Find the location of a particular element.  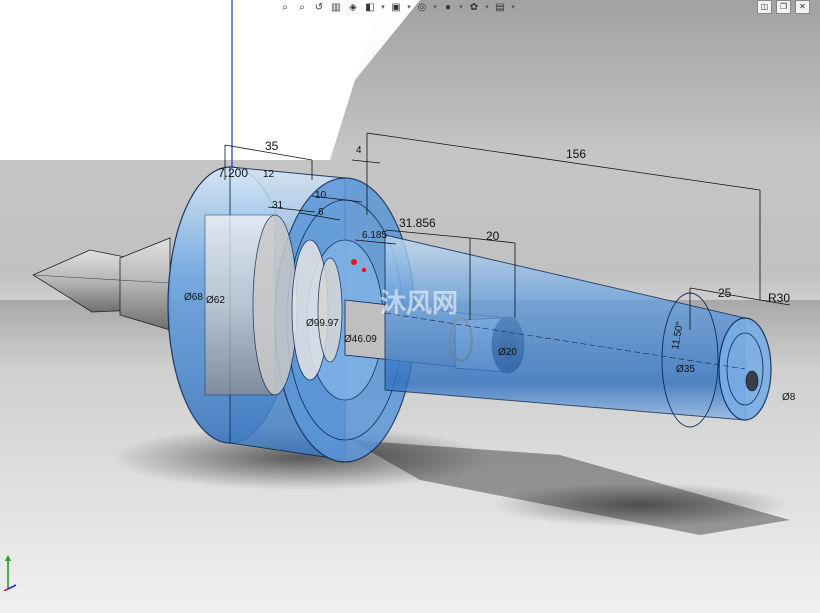

dimension-156: 156 is located at coordinates (576, 154).